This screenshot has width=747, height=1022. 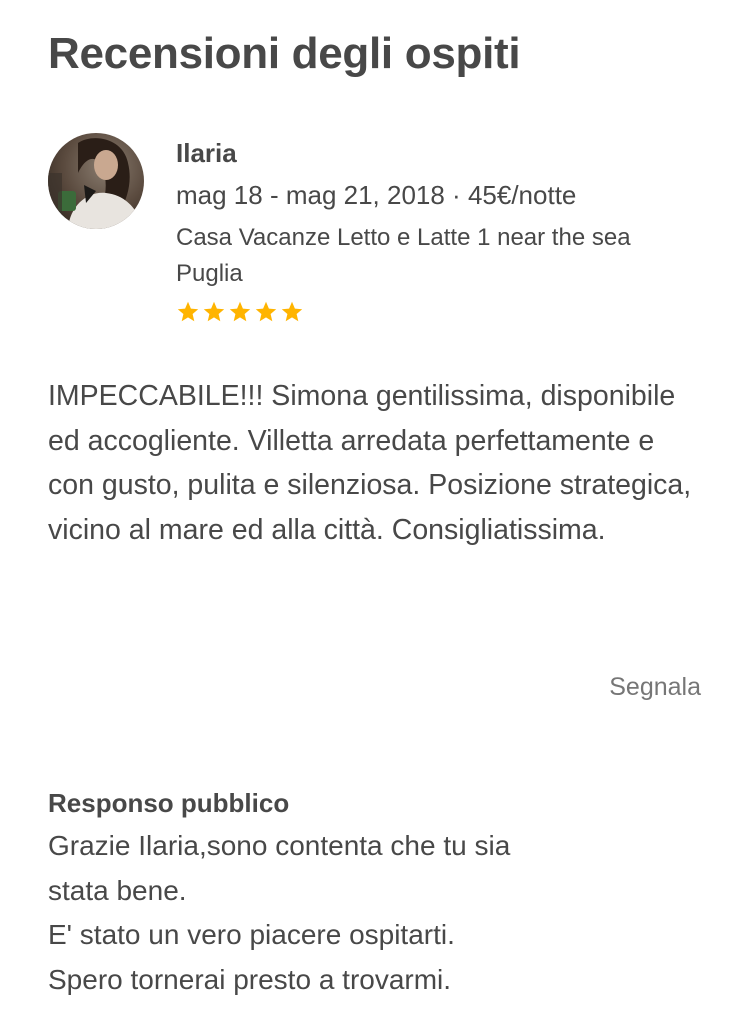 I want to click on star-rating, so click(x=436, y=312).